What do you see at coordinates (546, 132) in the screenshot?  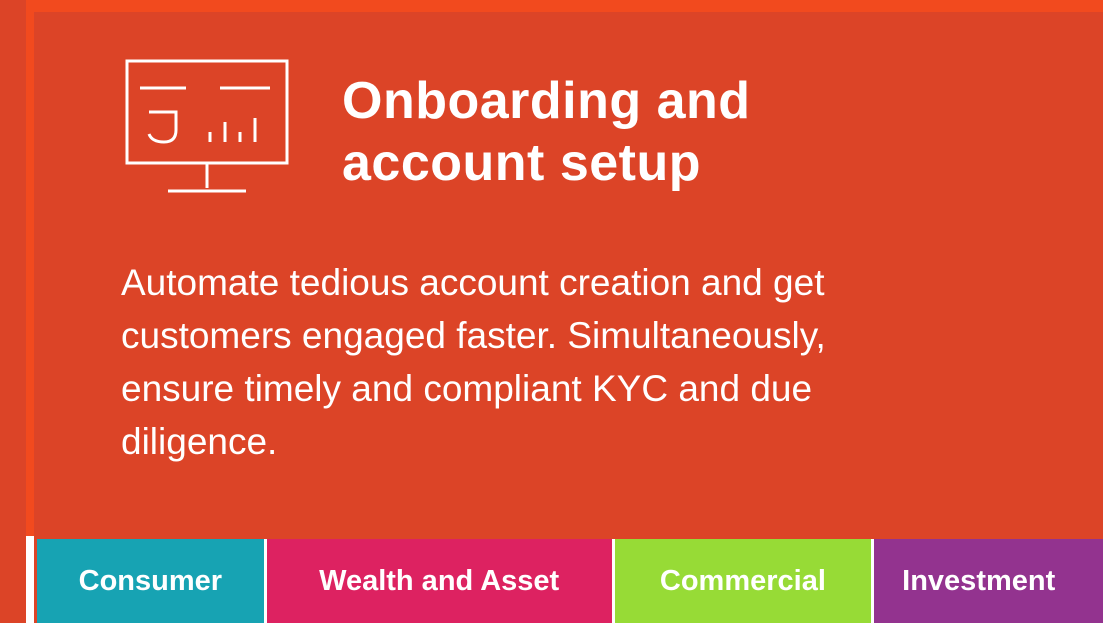 I see `card-title: Onboarding and account setup` at bounding box center [546, 132].